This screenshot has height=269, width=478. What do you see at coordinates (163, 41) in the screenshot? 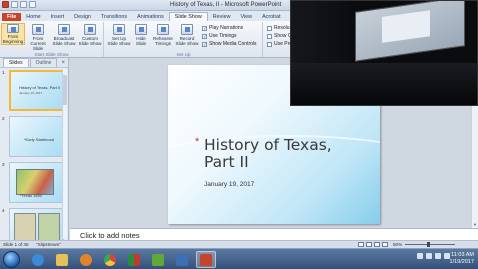
I see `rehearse-label: Rehearse Timings` at bounding box center [163, 41].